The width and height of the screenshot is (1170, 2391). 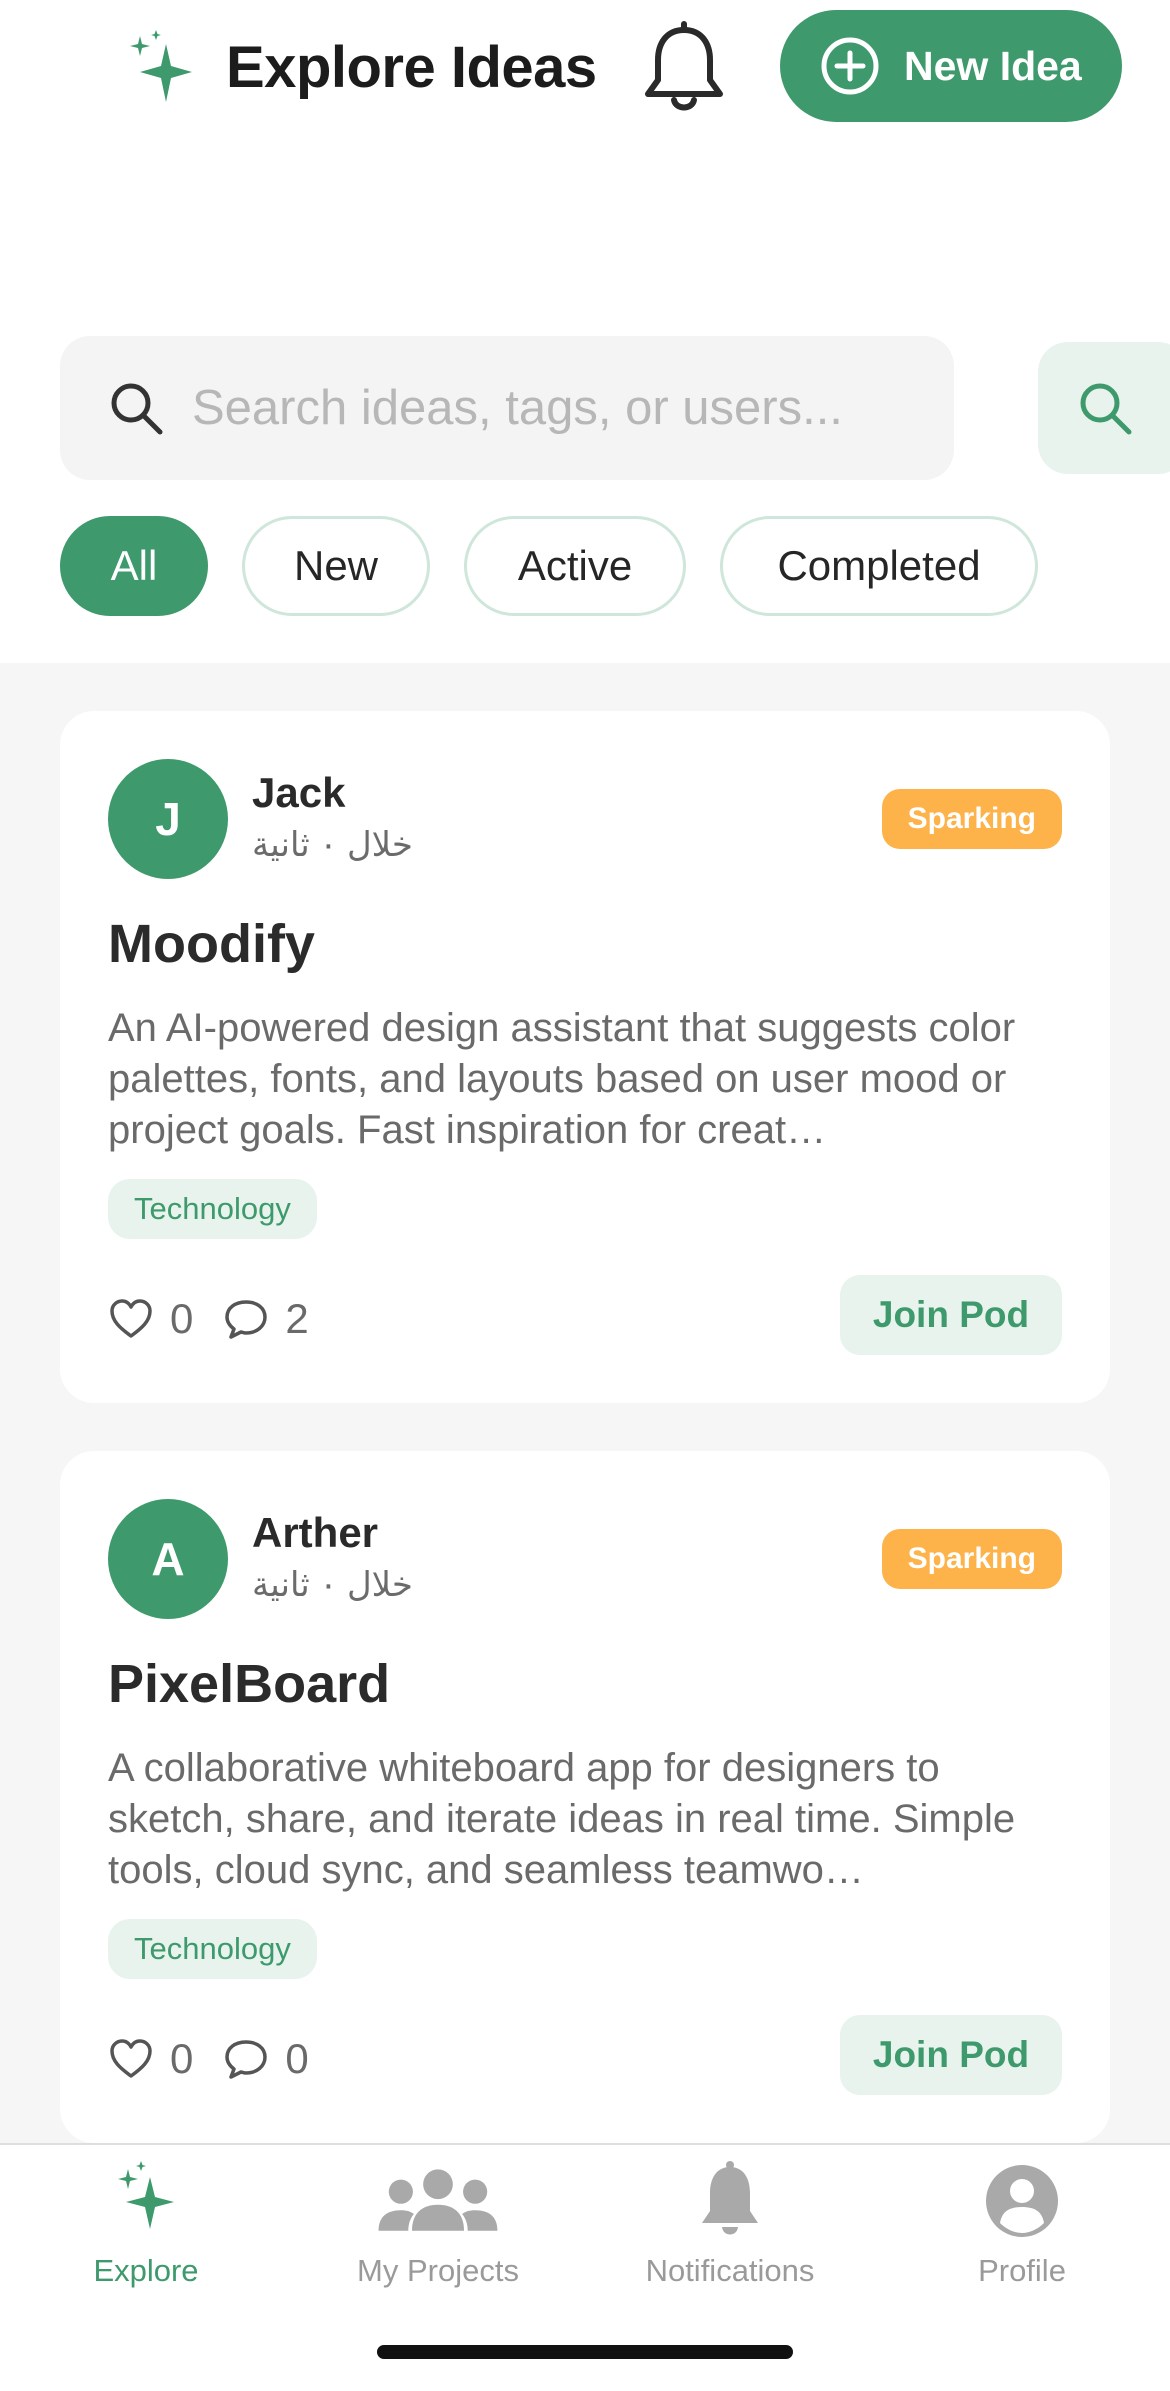 What do you see at coordinates (1022, 2201) in the screenshot?
I see `person-circle-icon` at bounding box center [1022, 2201].